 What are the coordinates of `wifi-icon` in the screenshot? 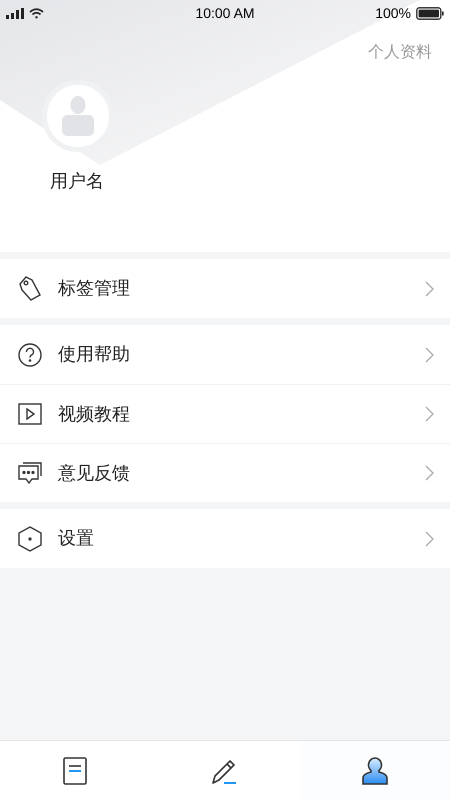 It's located at (36, 13).